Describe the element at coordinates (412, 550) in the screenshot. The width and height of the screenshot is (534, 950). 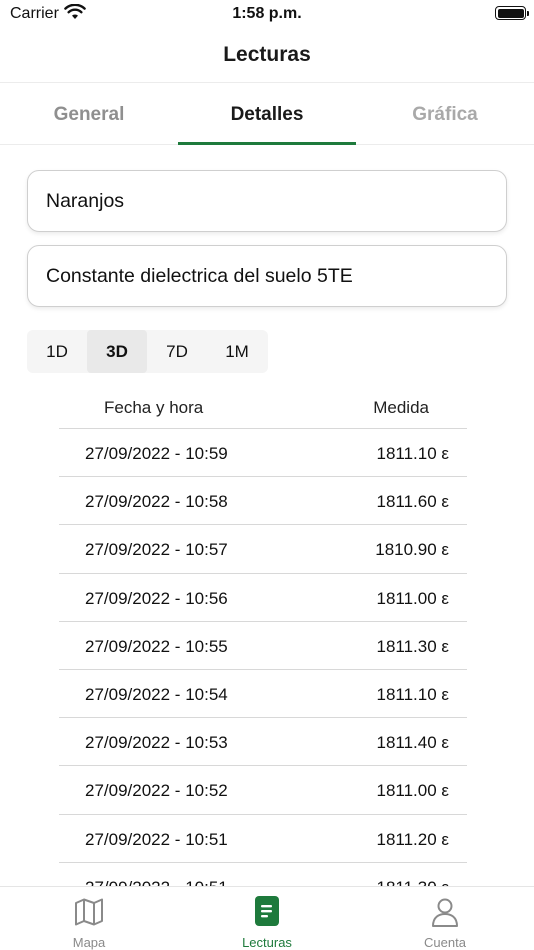
I see `cell-measure: 1810.90 ε` at that location.